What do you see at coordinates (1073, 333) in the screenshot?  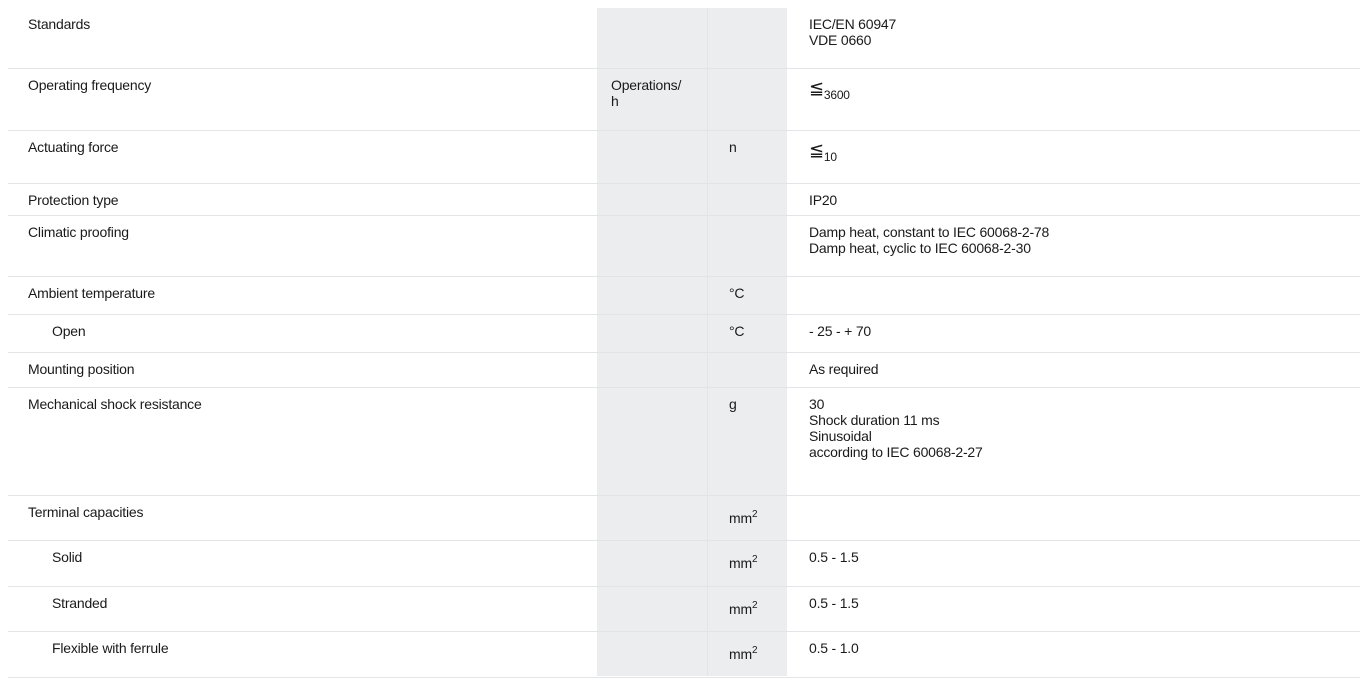 I see `value-cell: - 25 - + 70` at bounding box center [1073, 333].